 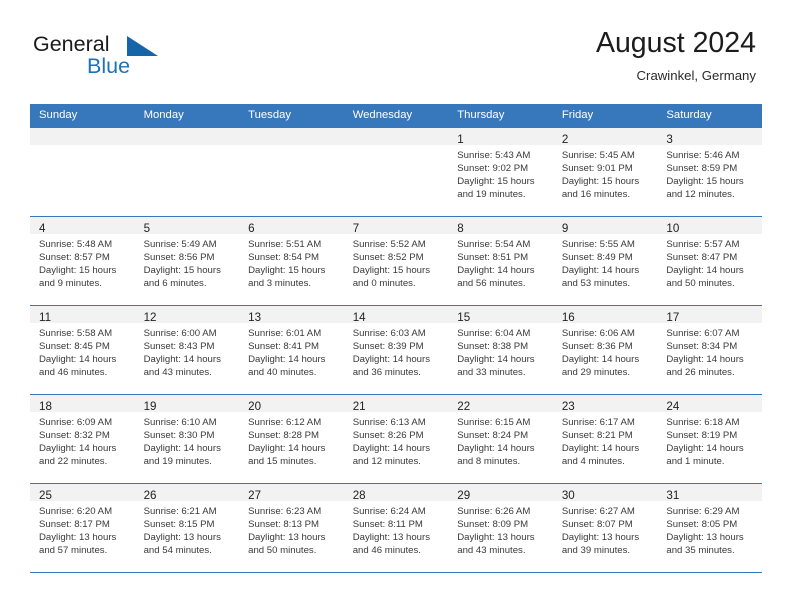 What do you see at coordinates (177, 462) in the screenshot?
I see `daylight-text-line2: and 19 minutes.` at bounding box center [177, 462].